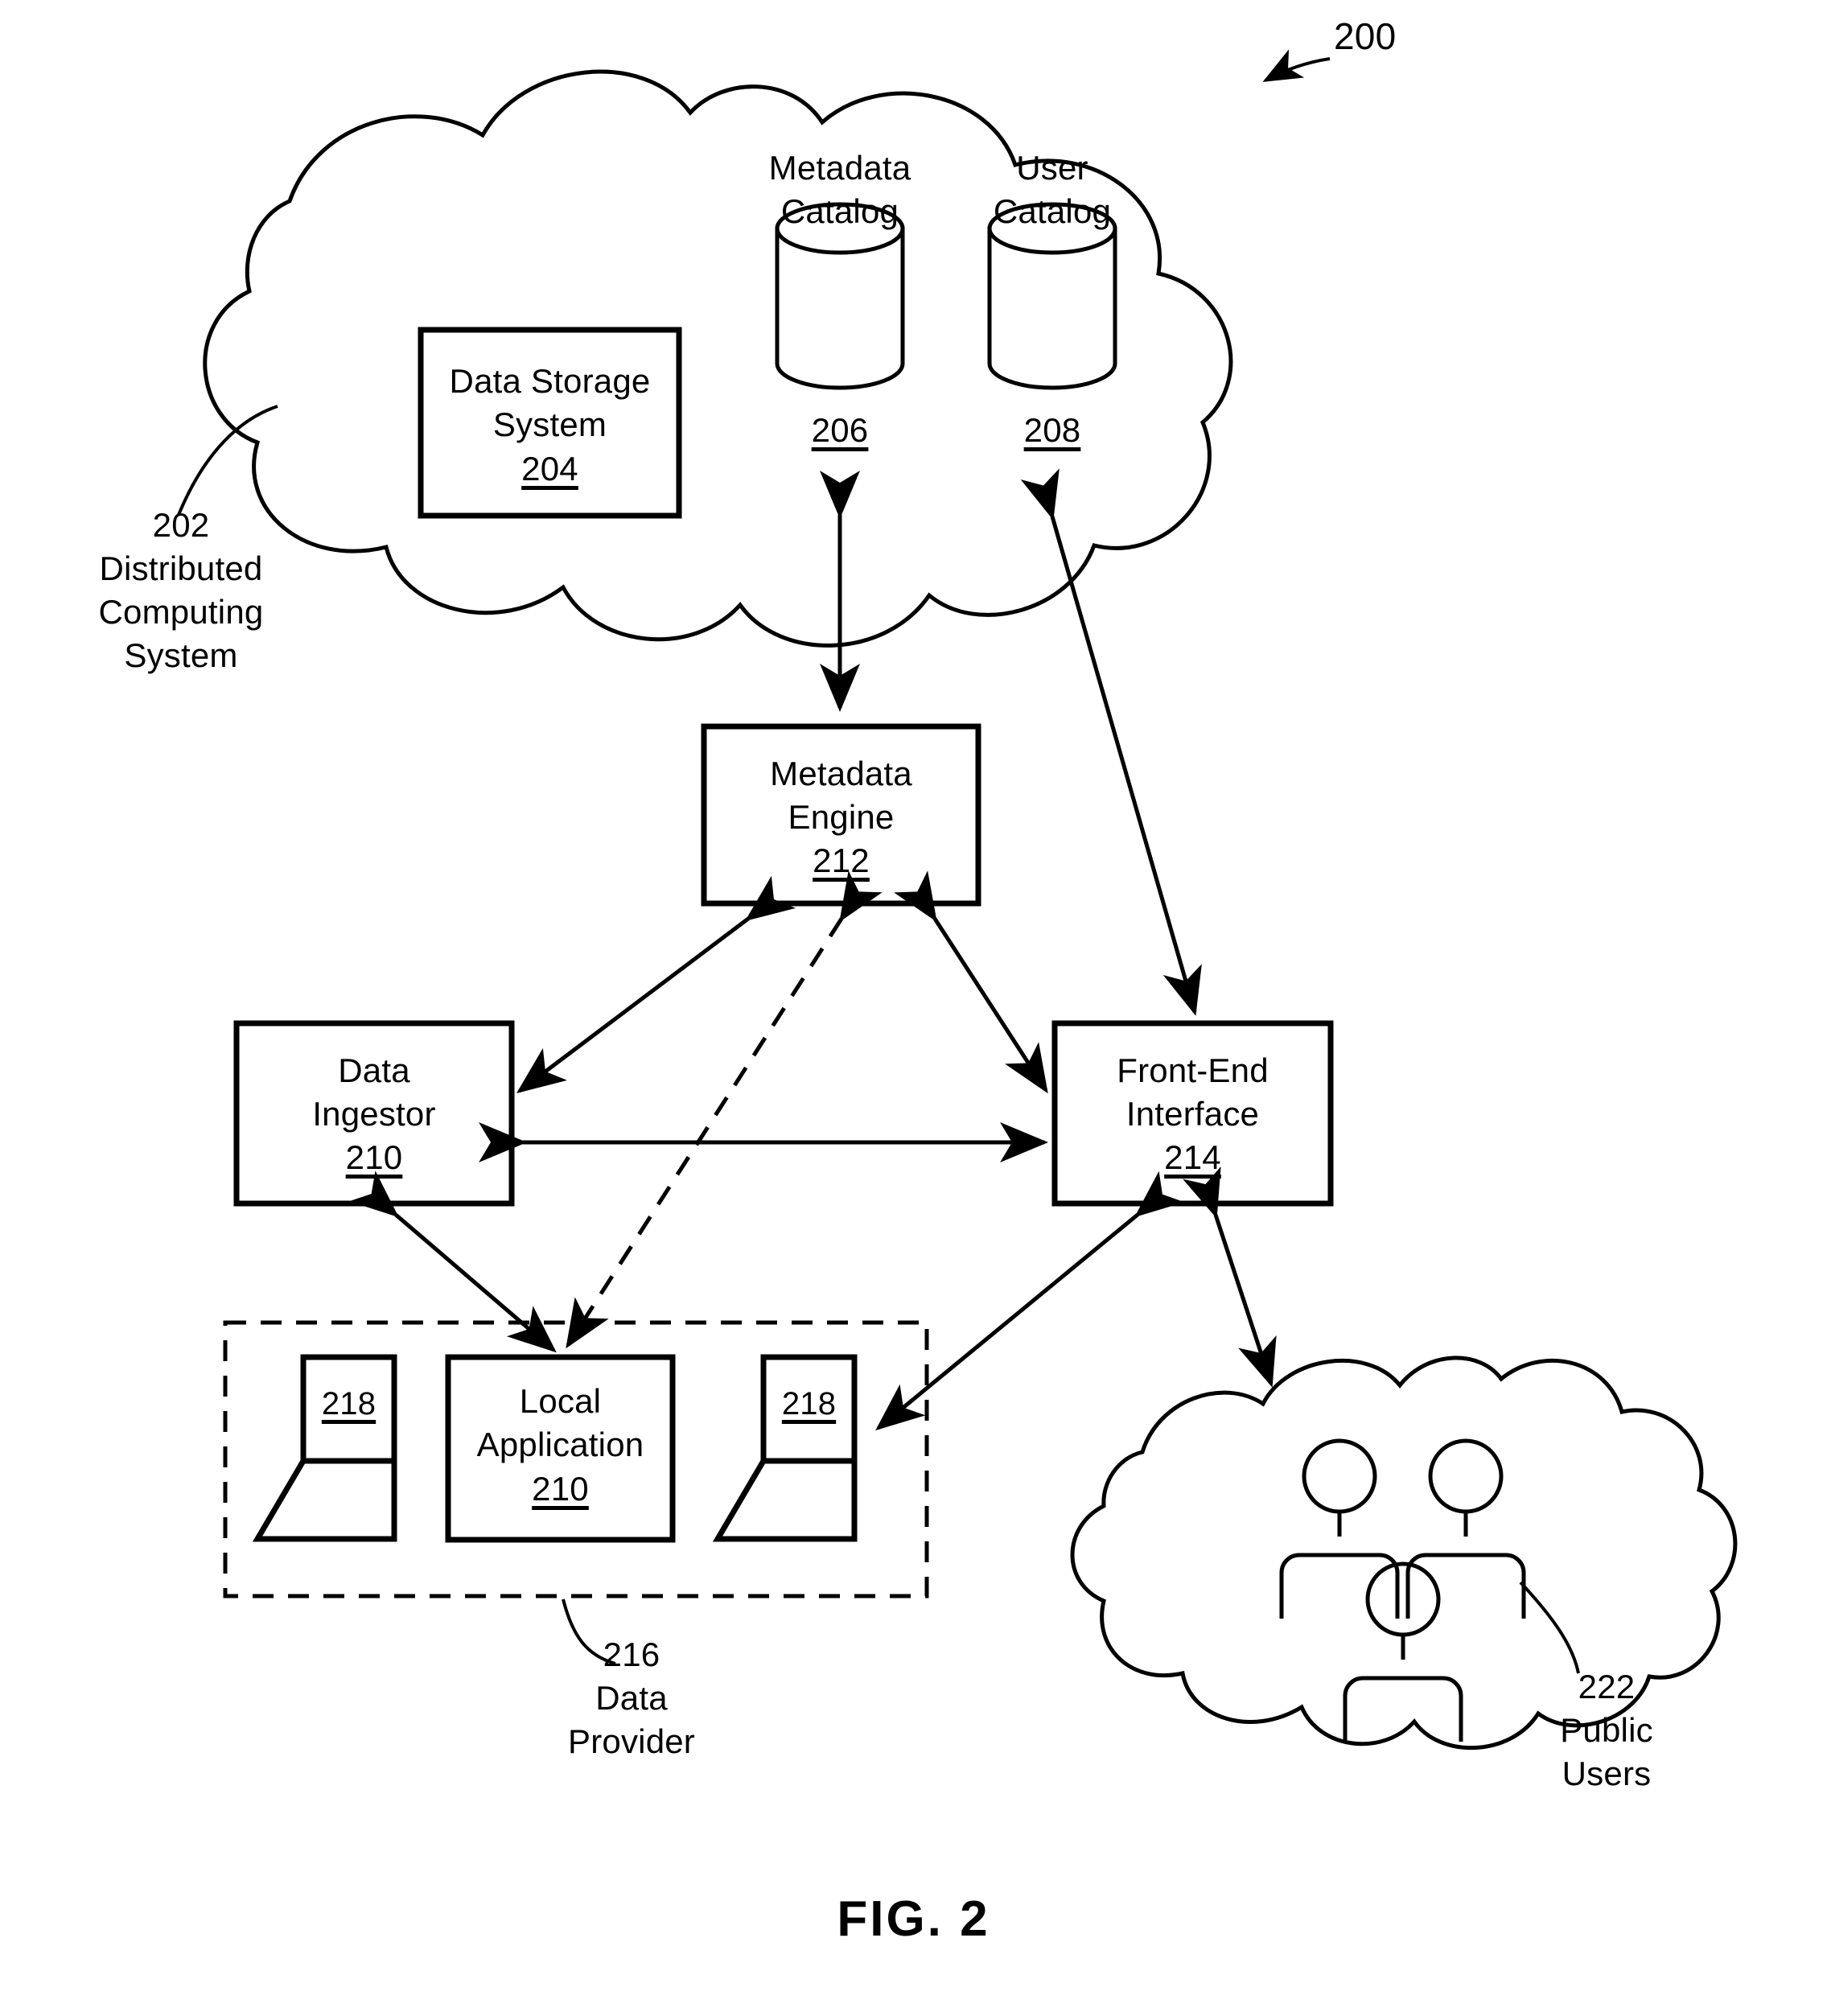 This screenshot has height=2016, width=1827. What do you see at coordinates (1052, 430) in the screenshot?
I see `user-catalog-ref: 208` at bounding box center [1052, 430].